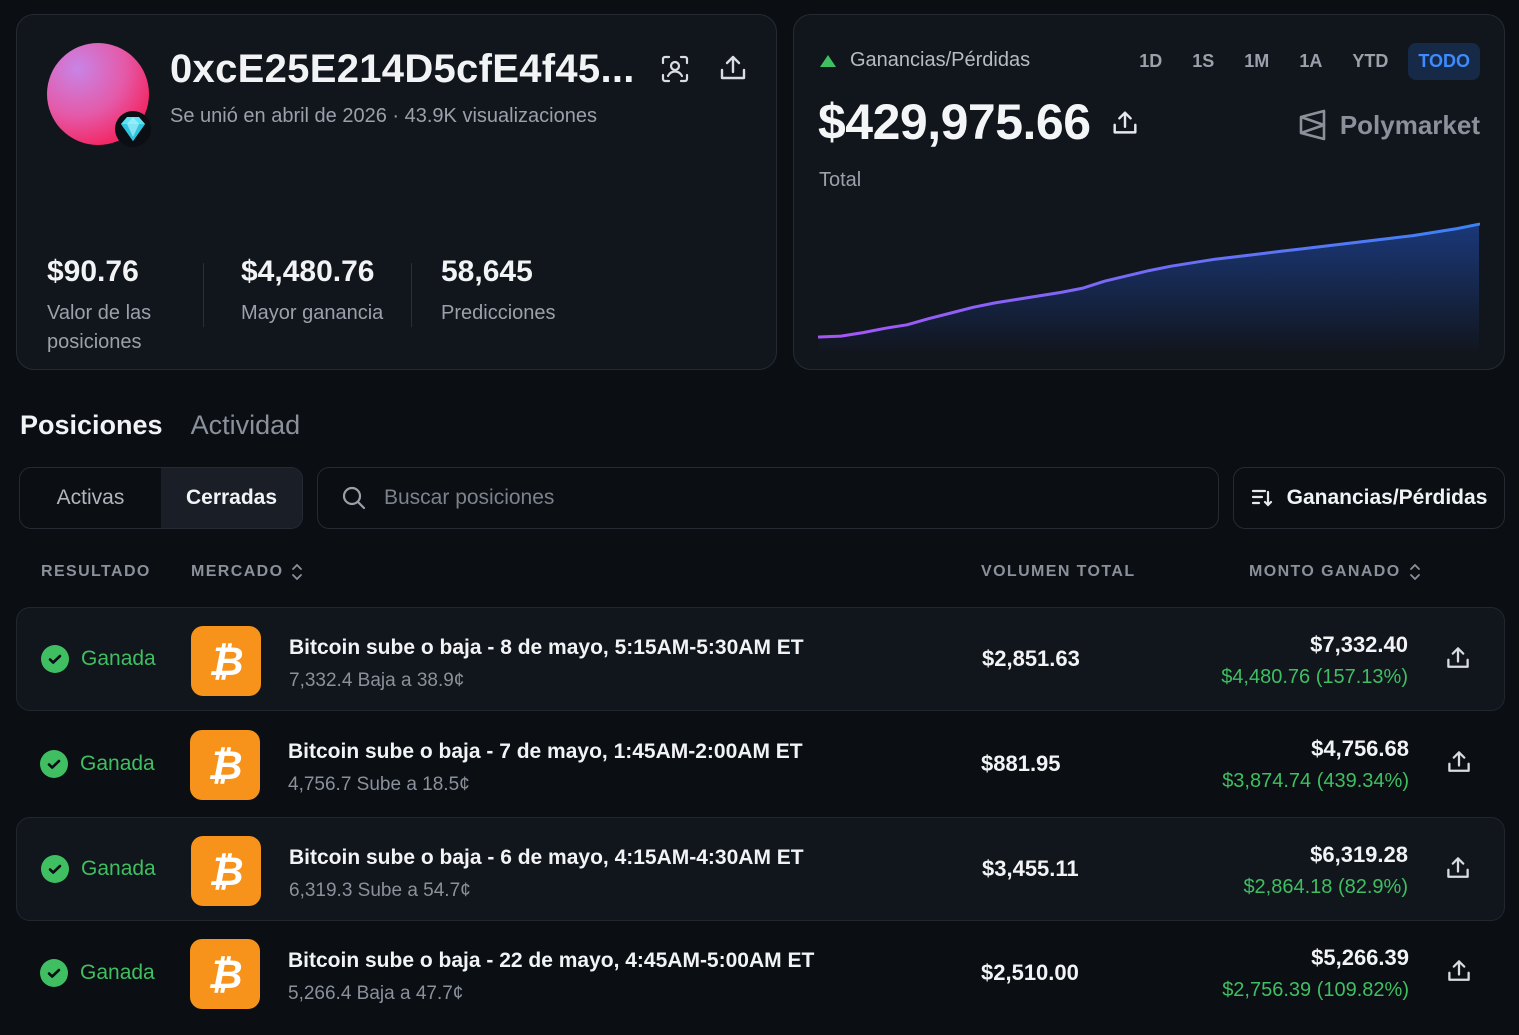  Describe the element at coordinates (1021, 763) in the screenshot. I see `total-volume: $881.95` at that location.